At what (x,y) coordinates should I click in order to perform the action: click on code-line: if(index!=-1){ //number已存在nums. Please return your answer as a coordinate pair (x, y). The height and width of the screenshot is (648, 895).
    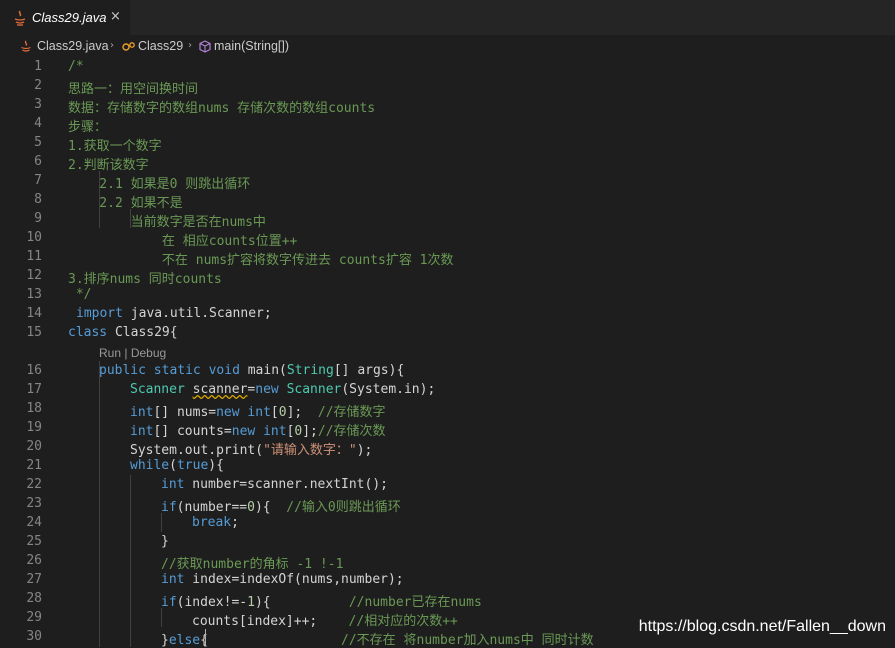
    Looking at the image, I should click on (321, 602).